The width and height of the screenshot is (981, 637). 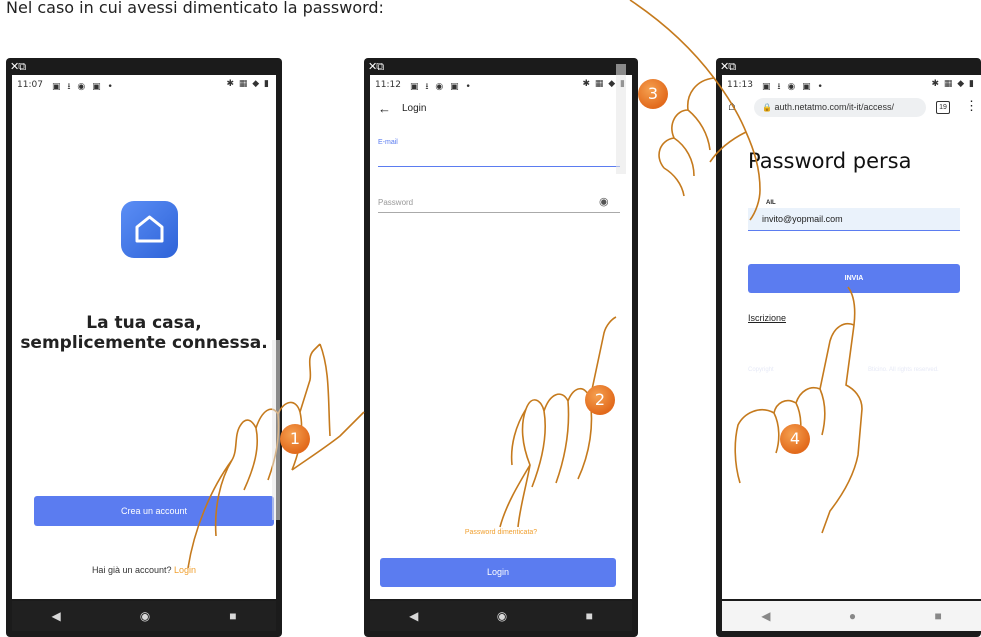 What do you see at coordinates (653, 94) in the screenshot?
I see `step-badge-3: 3` at bounding box center [653, 94].